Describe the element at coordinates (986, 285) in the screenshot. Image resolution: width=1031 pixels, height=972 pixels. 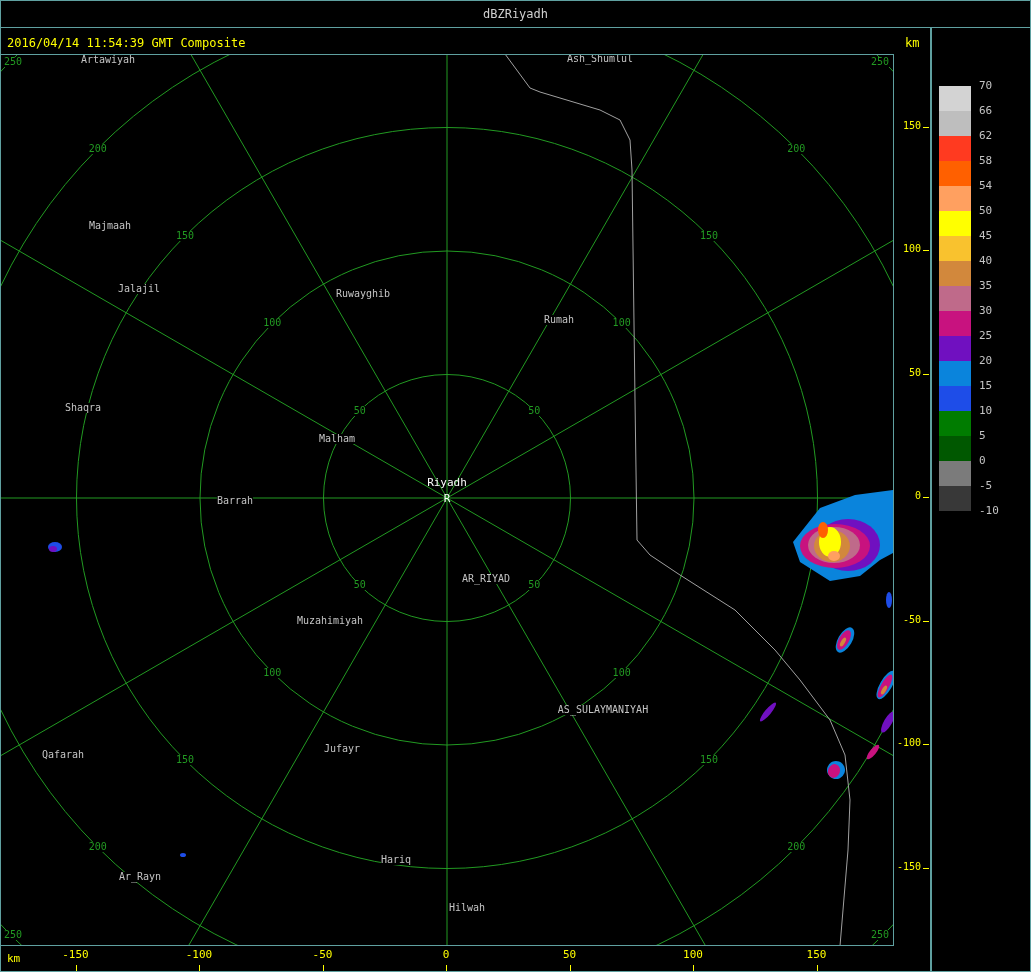
I see `legend-label: 35` at that location.